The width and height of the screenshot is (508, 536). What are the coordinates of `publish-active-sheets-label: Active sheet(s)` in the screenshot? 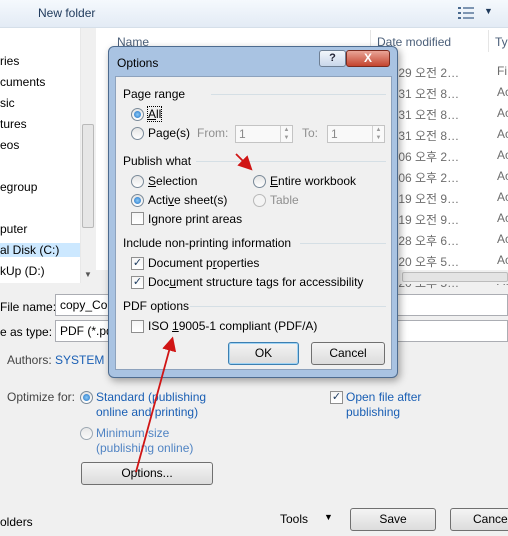 It's located at (187, 200).